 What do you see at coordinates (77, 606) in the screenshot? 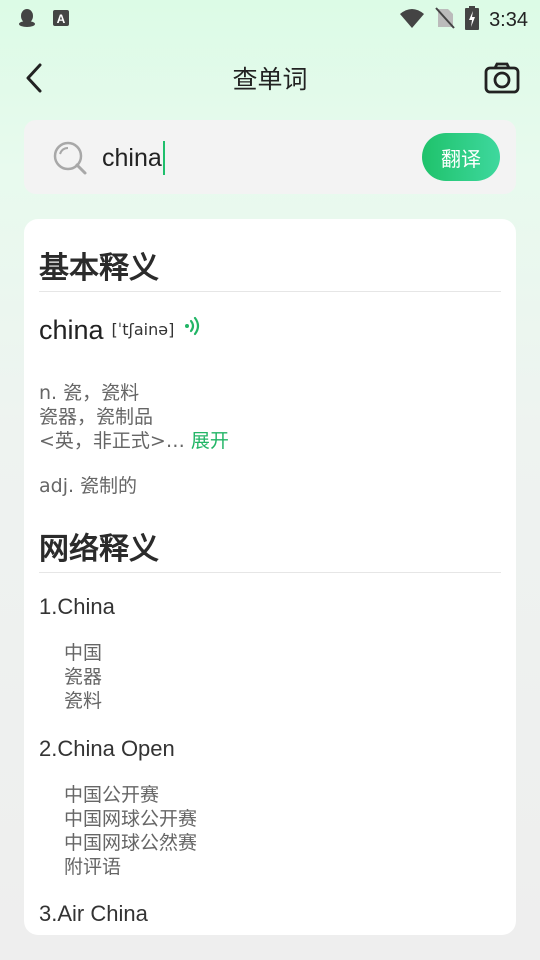
I see `web-entry-head: 1.China` at bounding box center [77, 606].